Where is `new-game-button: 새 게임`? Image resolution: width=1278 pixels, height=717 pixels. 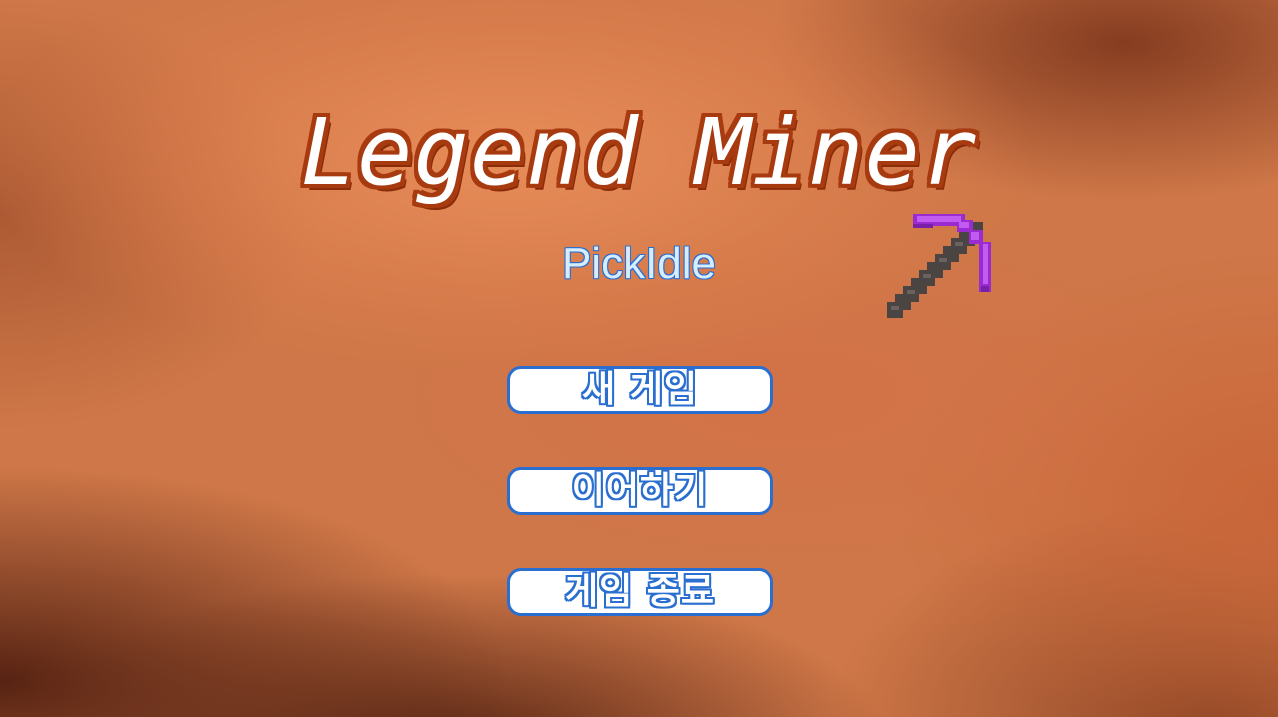 new-game-button: 새 게임 is located at coordinates (640, 390).